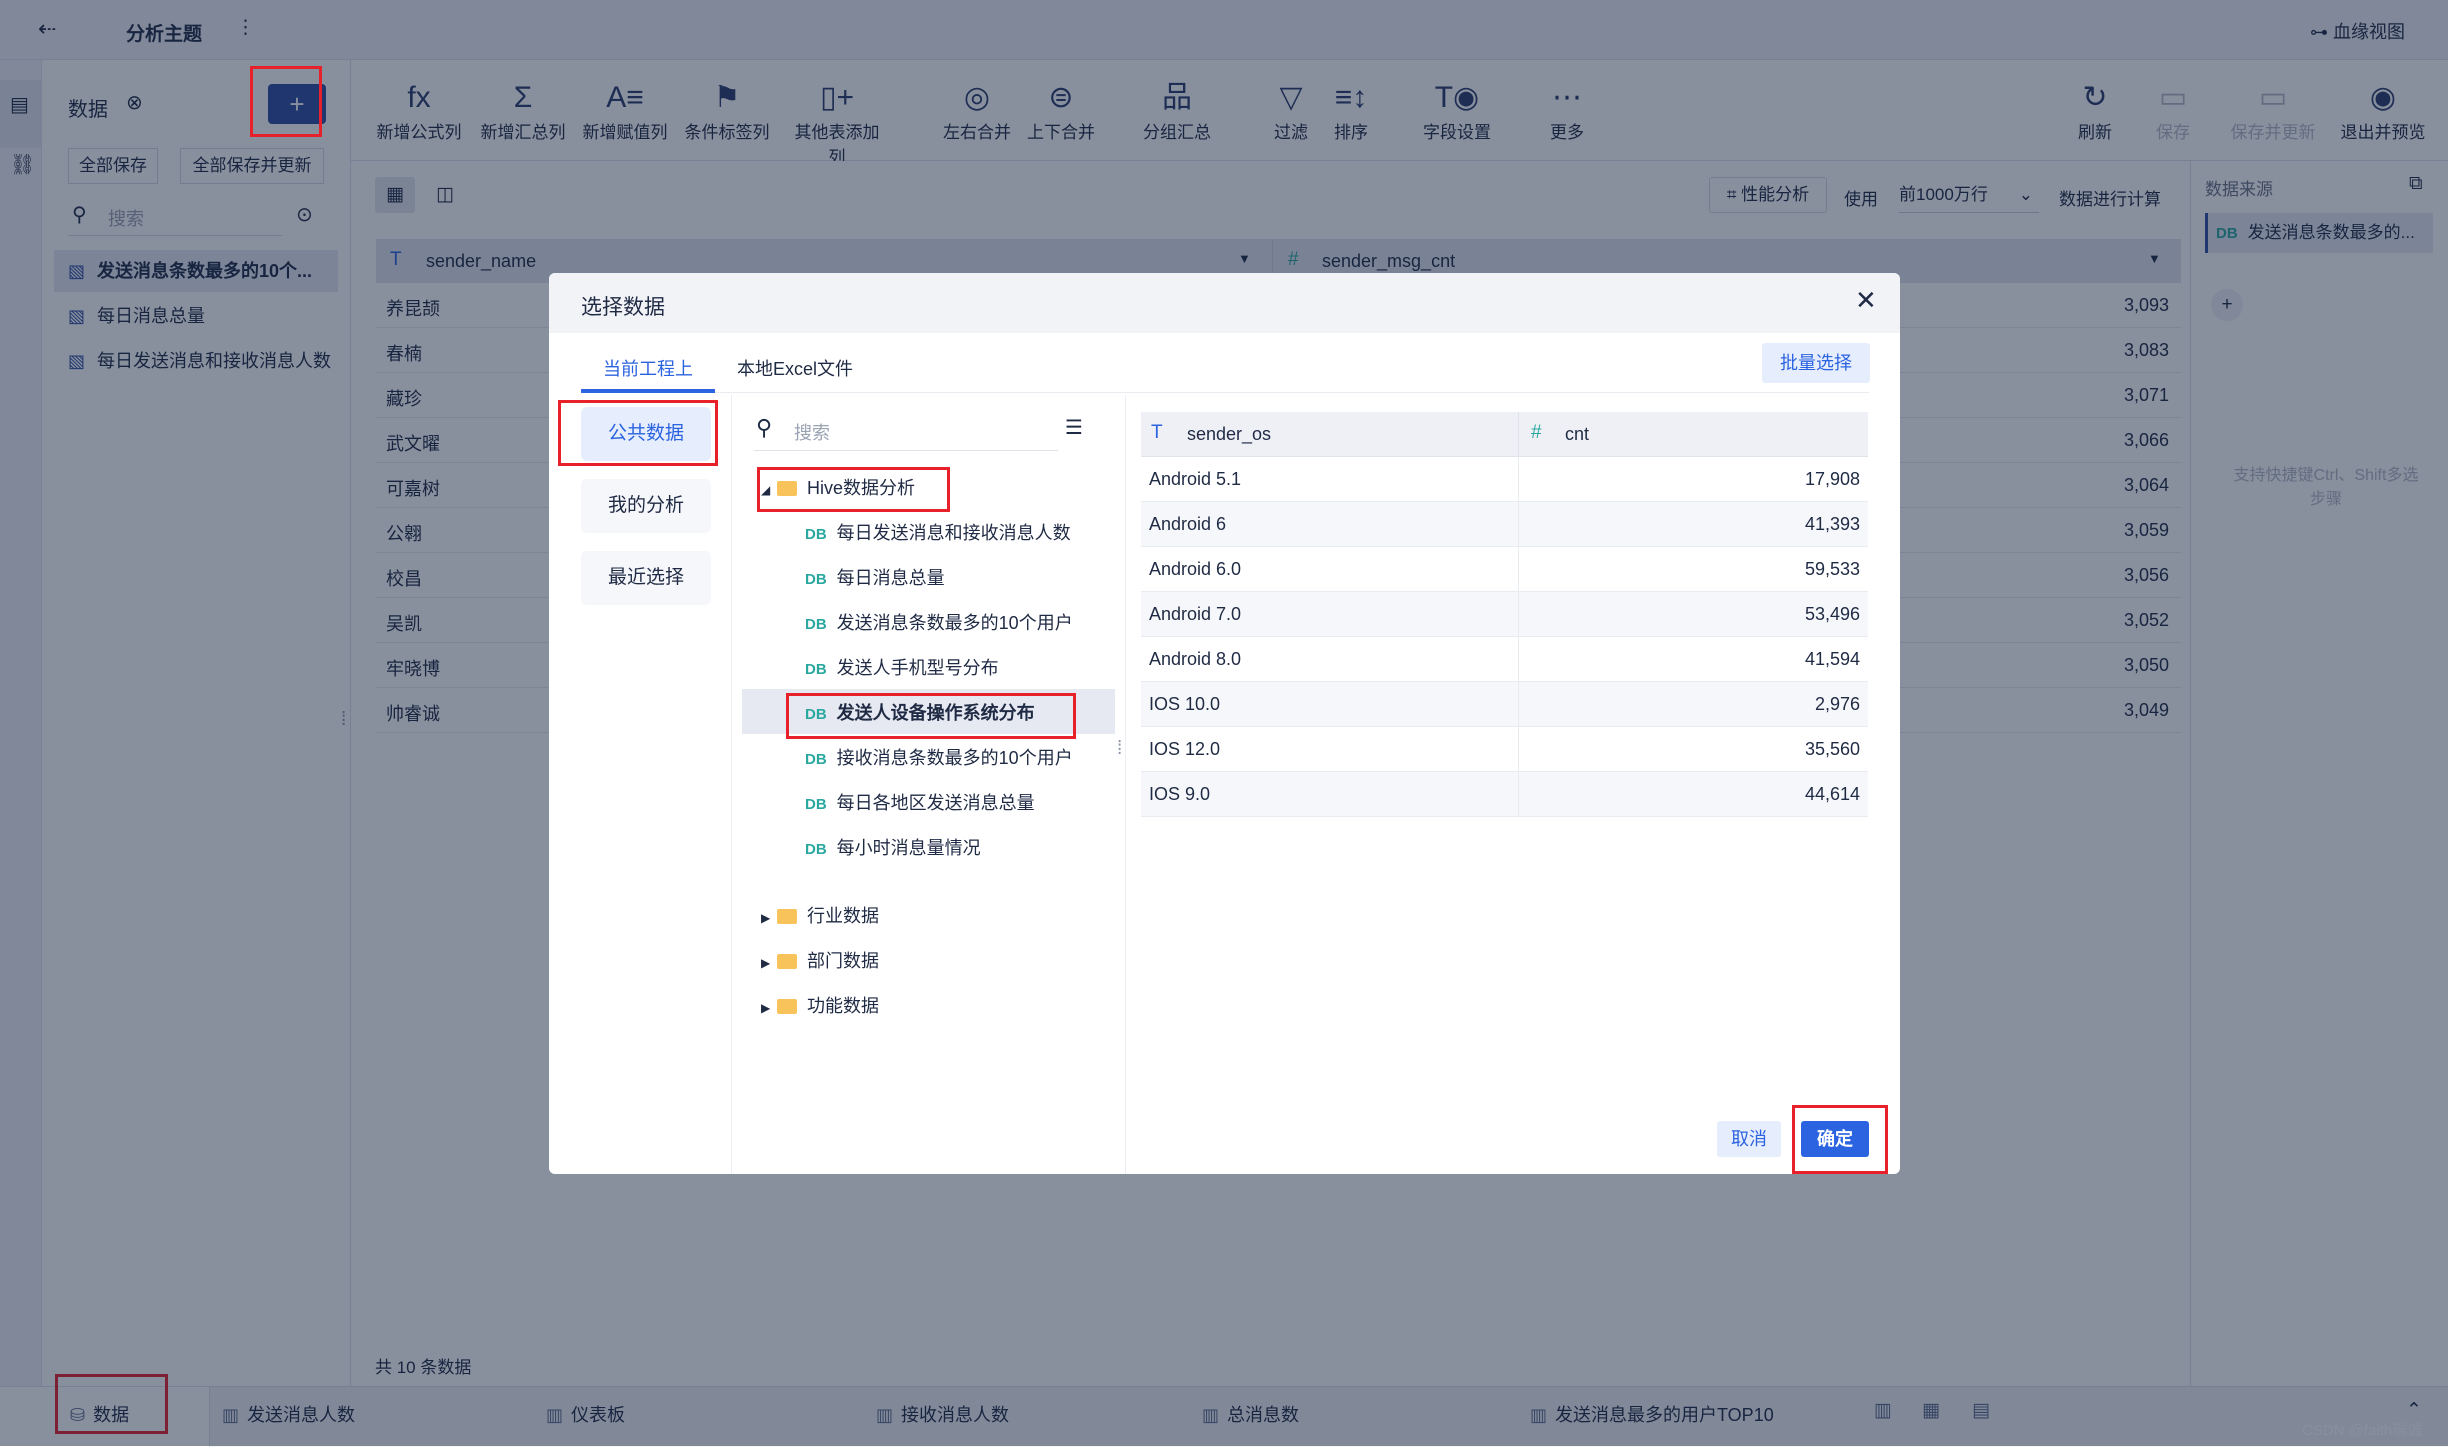  I want to click on tree-search-input: ⚲ 搜索, so click(906, 431).